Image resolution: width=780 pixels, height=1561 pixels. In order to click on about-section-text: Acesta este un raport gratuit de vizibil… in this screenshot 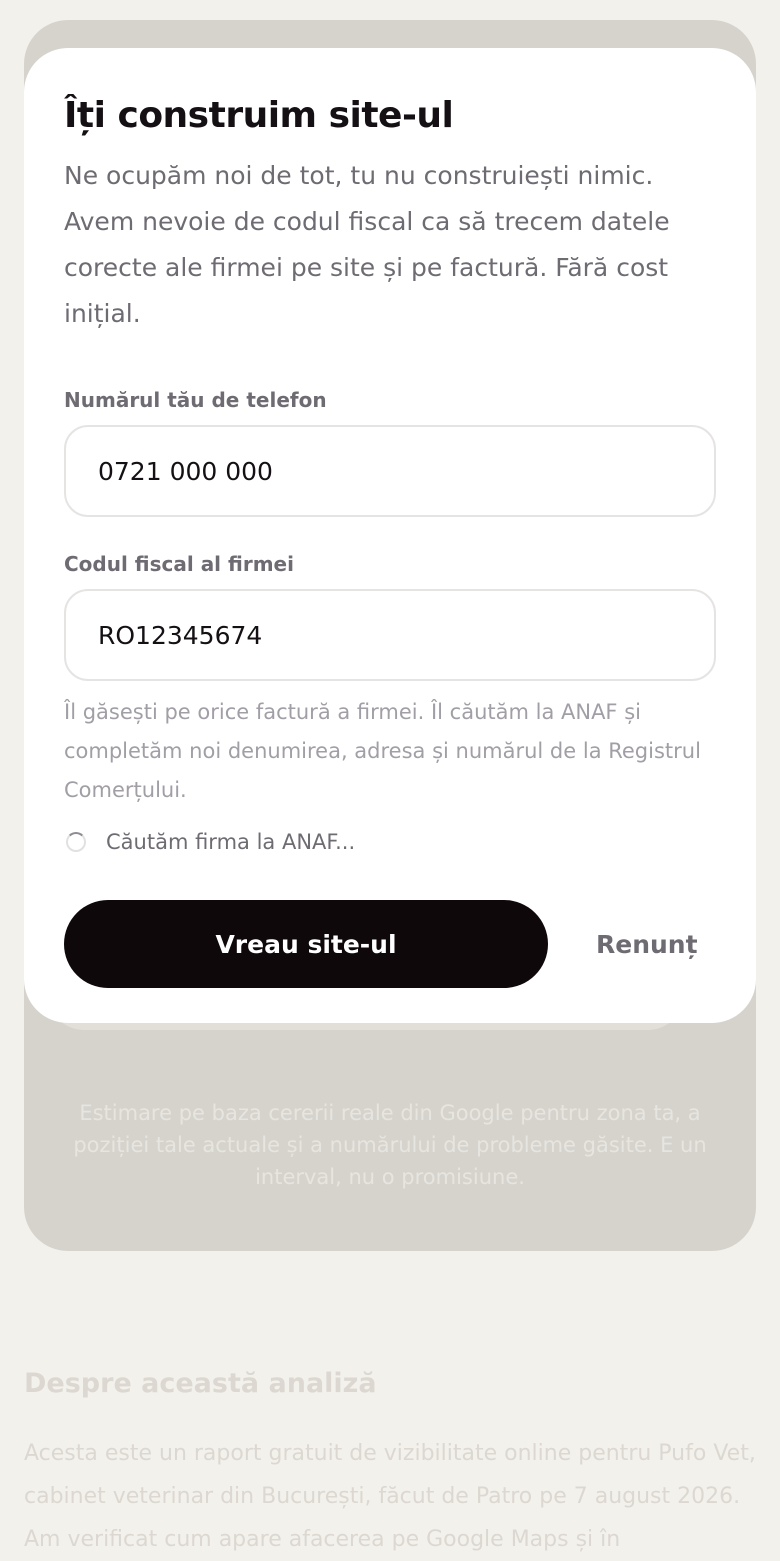, I will do `click(390, 1496)`.